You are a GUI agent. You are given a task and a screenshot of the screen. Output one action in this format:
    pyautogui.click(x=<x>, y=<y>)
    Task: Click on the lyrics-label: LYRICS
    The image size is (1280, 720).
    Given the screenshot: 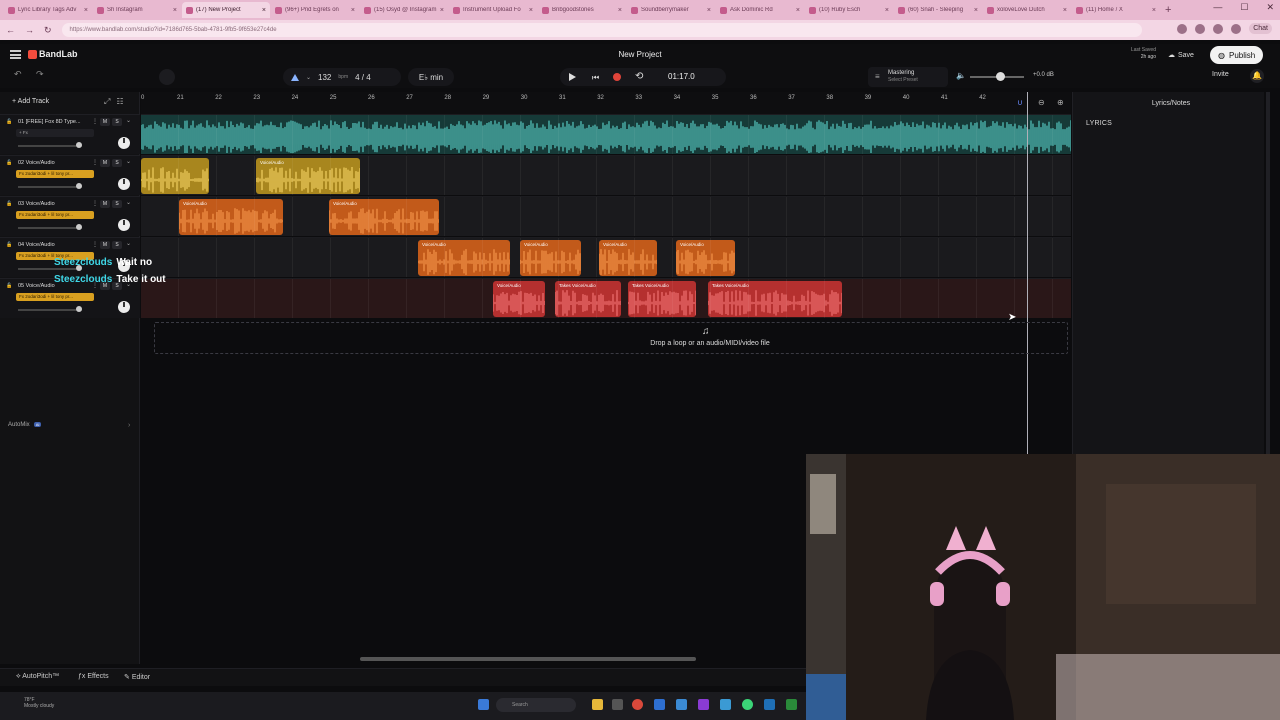 What is the action you would take?
    pyautogui.click(x=1099, y=123)
    